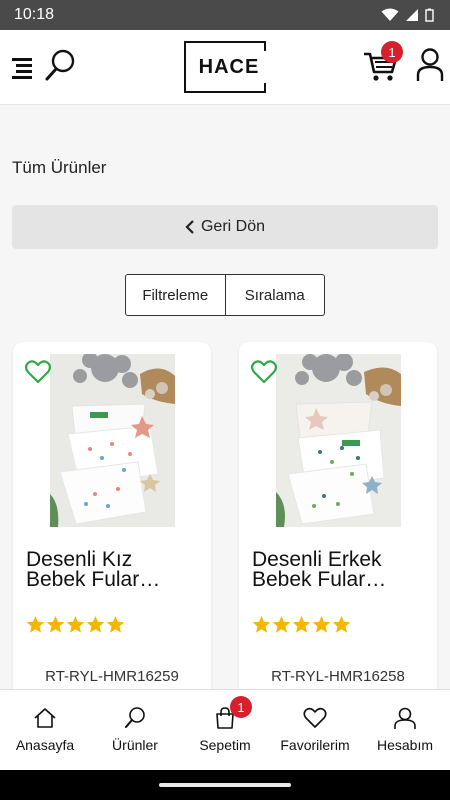  What do you see at coordinates (315, 745) in the screenshot?
I see `nav-label: Favorilerim` at bounding box center [315, 745].